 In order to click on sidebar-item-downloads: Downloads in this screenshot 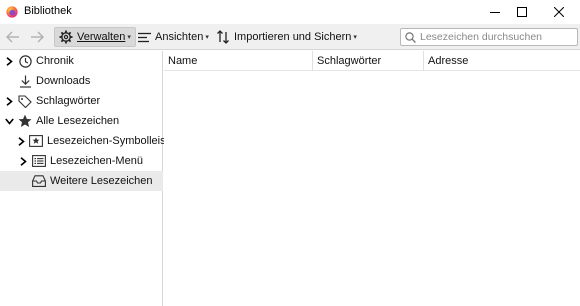, I will do `click(81, 81)`.